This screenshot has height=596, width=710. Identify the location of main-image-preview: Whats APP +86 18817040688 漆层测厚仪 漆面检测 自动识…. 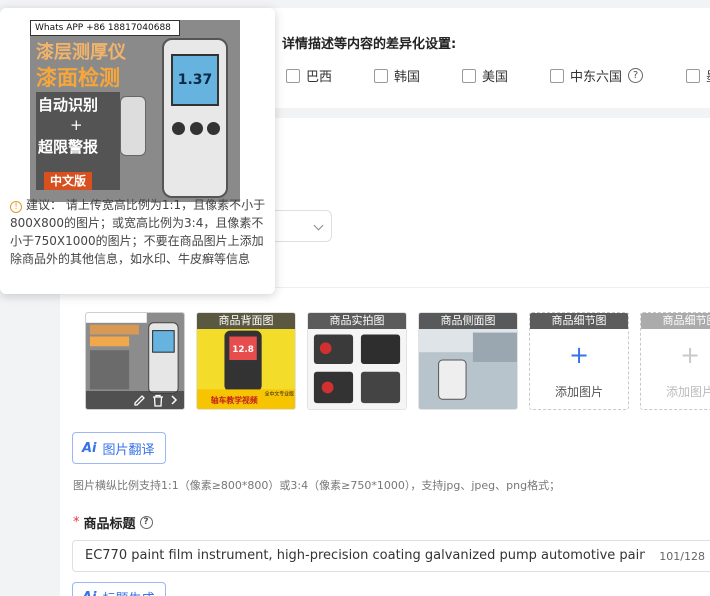
(135, 111).